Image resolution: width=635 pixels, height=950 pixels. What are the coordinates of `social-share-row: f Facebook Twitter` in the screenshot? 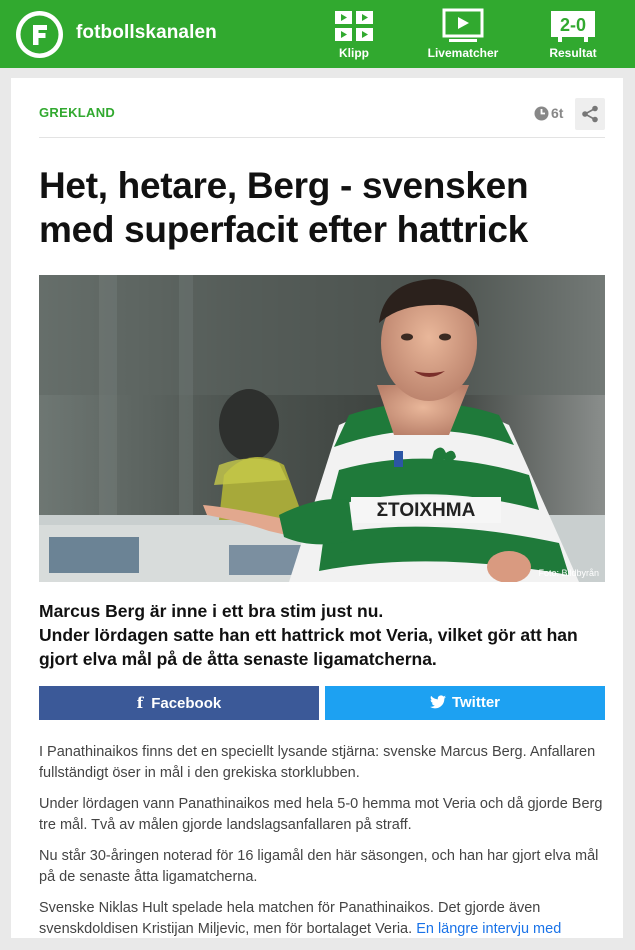 It's located at (322, 703).